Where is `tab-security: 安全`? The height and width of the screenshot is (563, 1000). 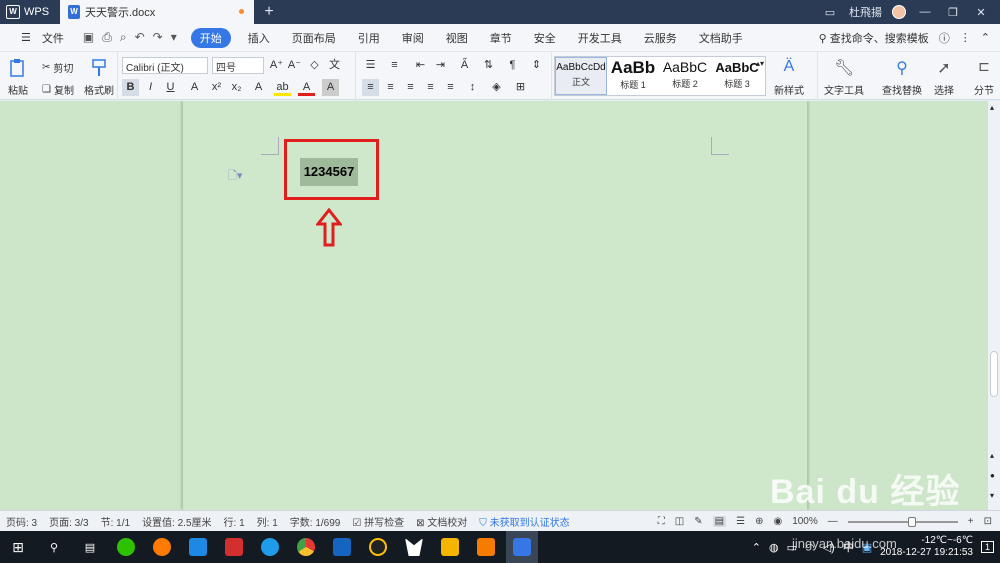
tab-security: 安全 is located at coordinates (545, 38).